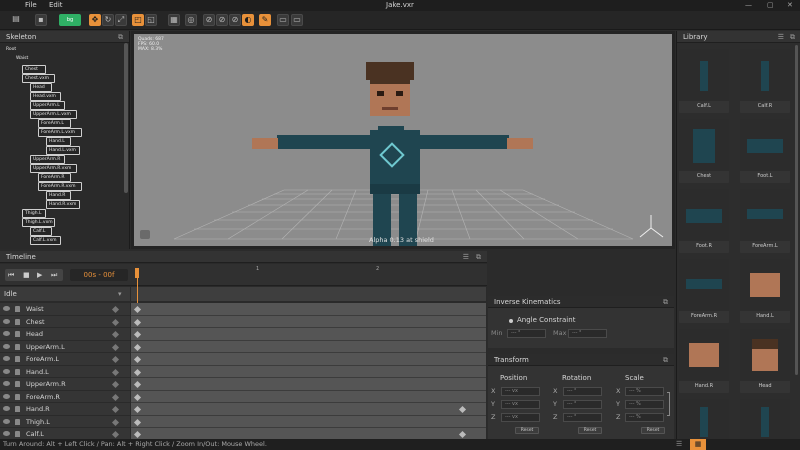  I want to click on track-row: Head, so click(65, 334).